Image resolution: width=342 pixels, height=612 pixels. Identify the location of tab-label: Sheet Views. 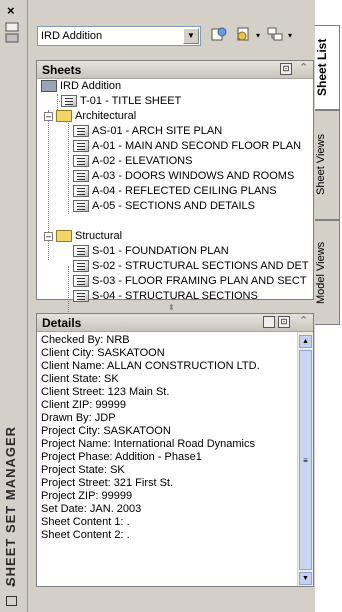
(321, 165).